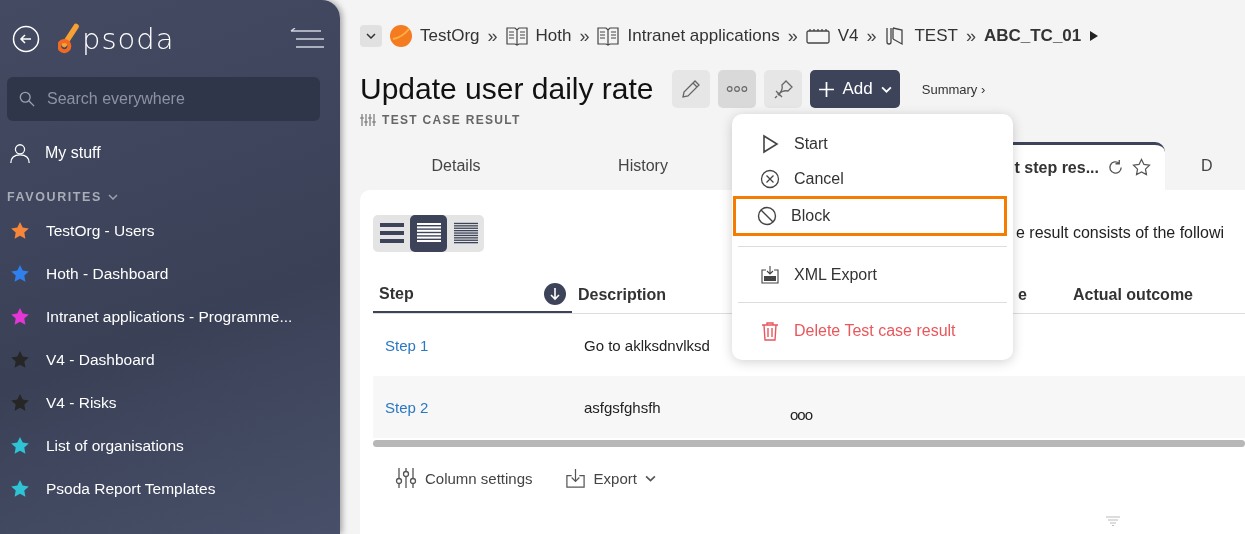 This screenshot has width=1245, height=534. What do you see at coordinates (870, 216) in the screenshot?
I see `menu-item: Block` at bounding box center [870, 216].